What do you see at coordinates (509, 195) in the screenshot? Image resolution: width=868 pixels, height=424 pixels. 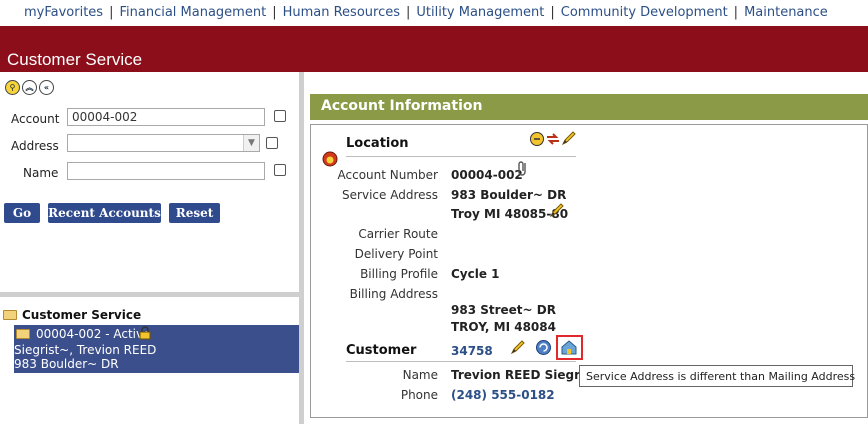 I see `service-address-line1: 983 Boulder~ DR` at bounding box center [509, 195].